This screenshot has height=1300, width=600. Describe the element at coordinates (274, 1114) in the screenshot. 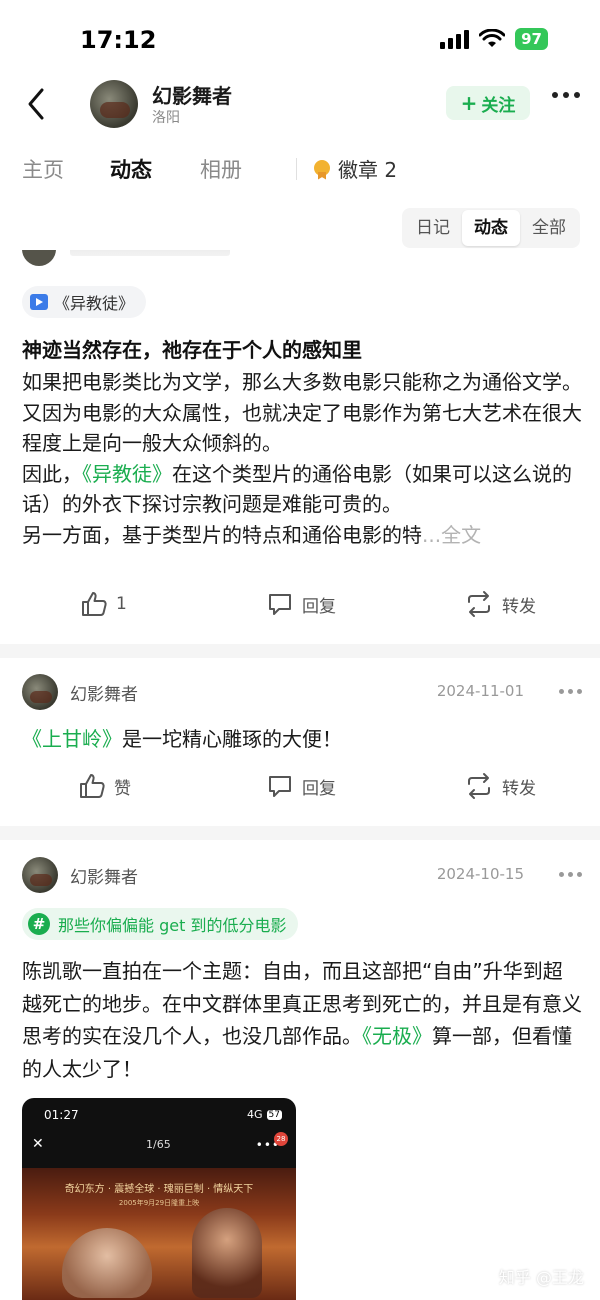

I see `image-battery: 57` at that location.